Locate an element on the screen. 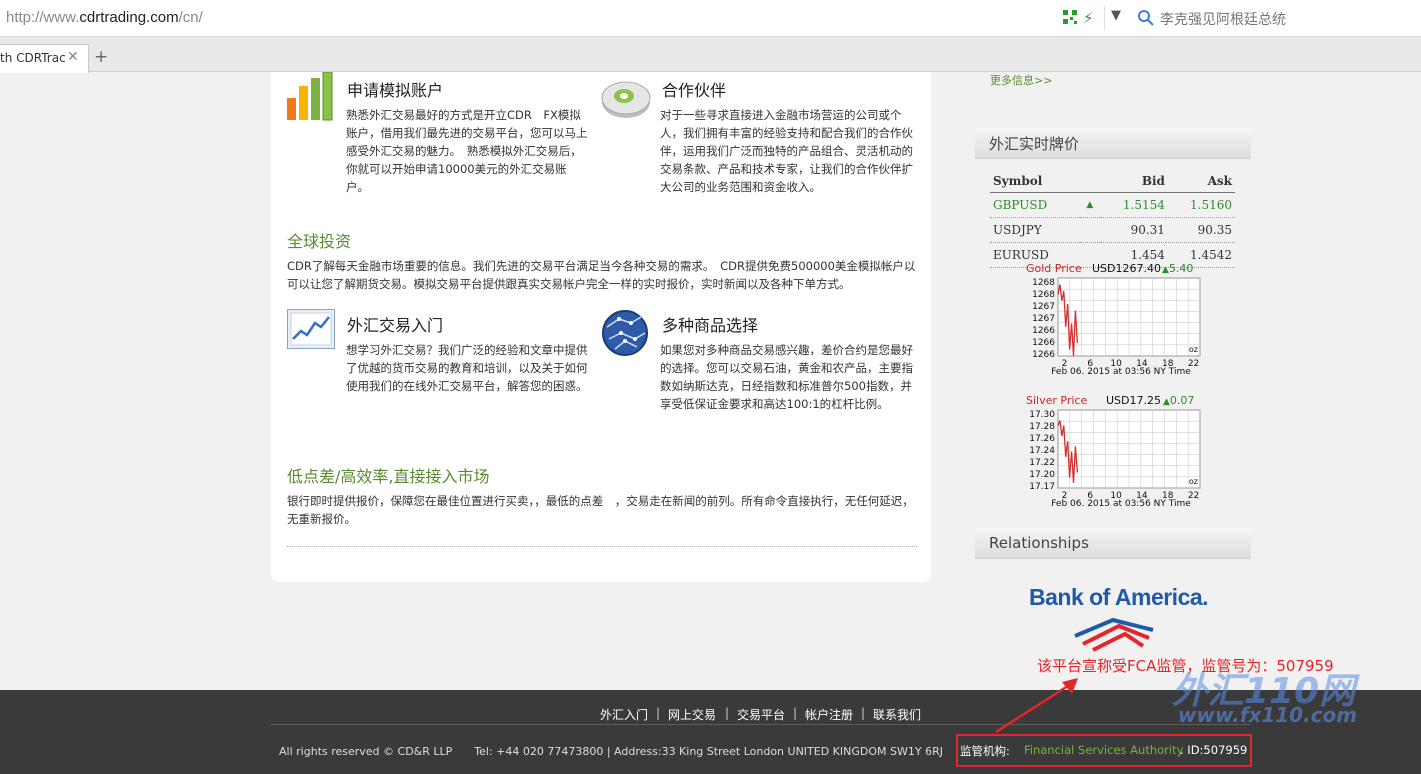  watermark-url: www.fx110.com is located at coordinates (1268, 715).